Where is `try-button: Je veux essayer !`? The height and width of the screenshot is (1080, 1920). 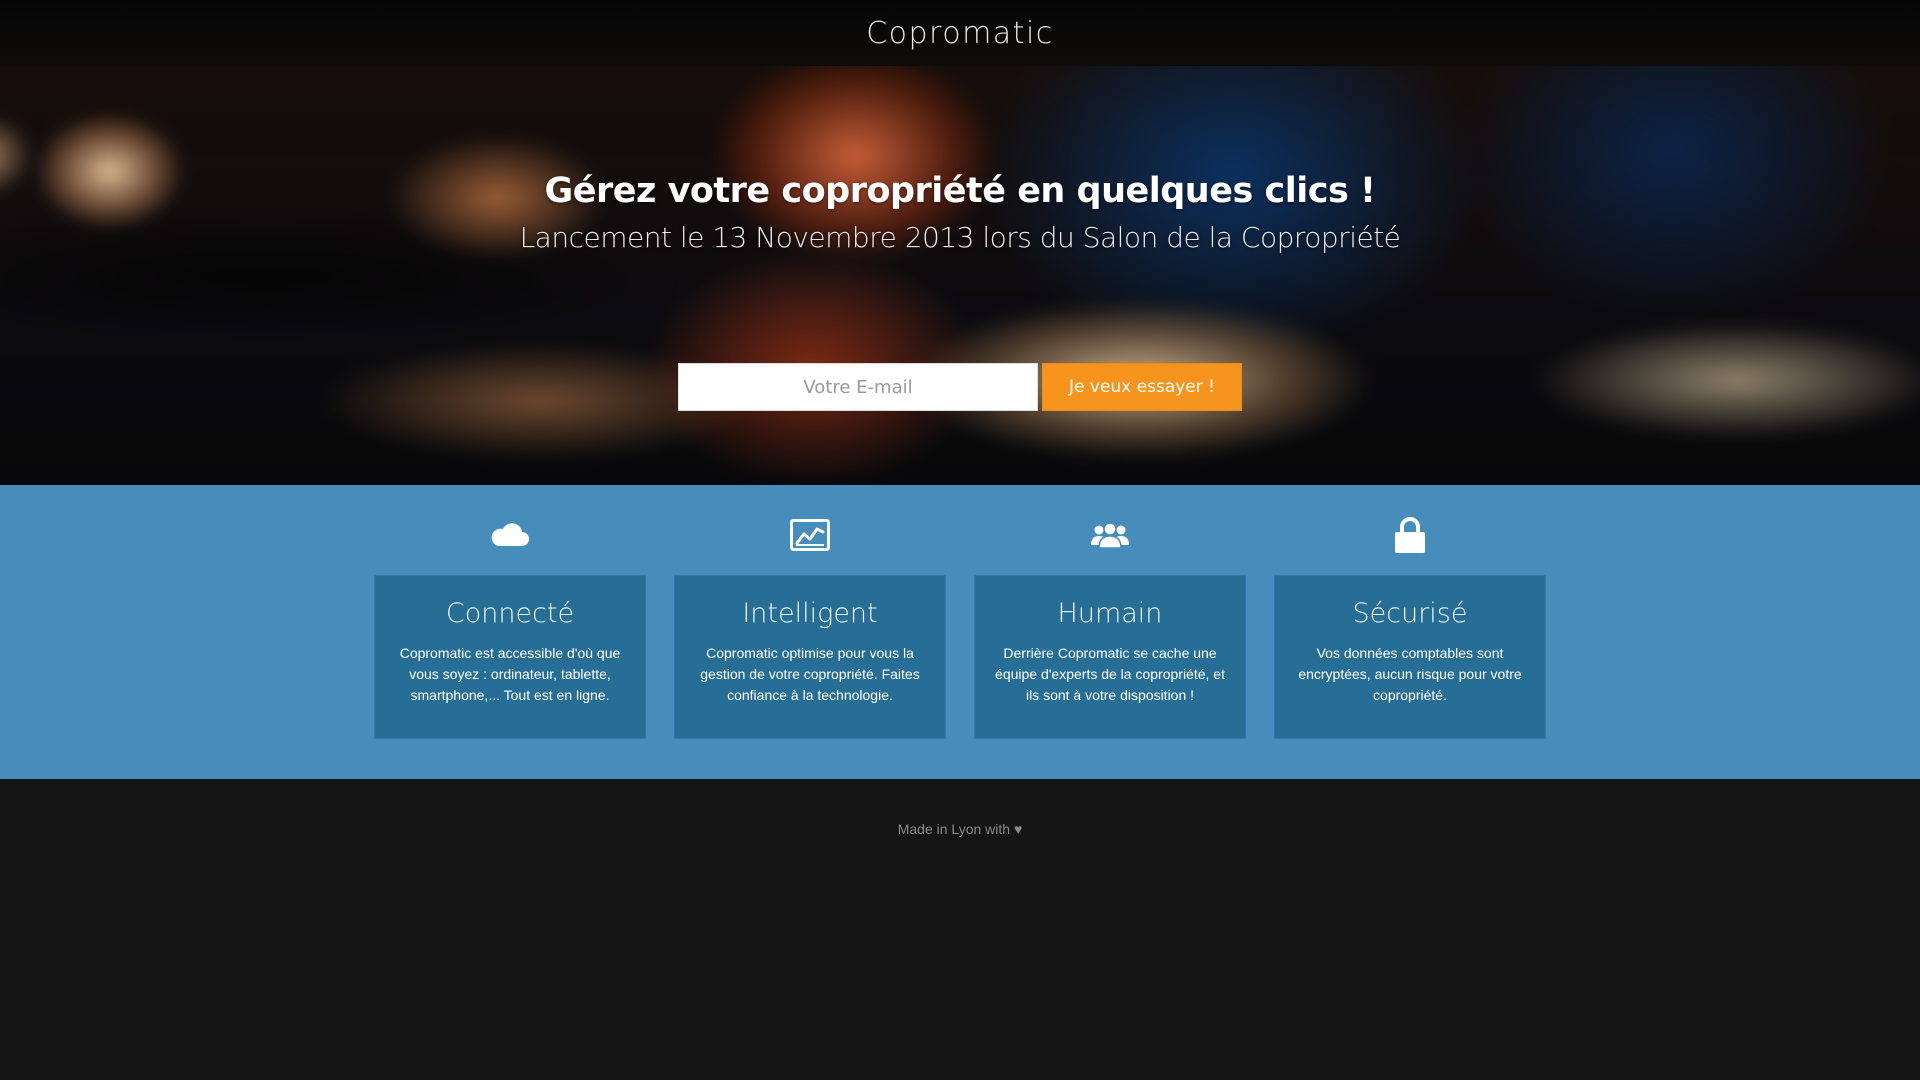 try-button: Je veux essayer ! is located at coordinates (1142, 387).